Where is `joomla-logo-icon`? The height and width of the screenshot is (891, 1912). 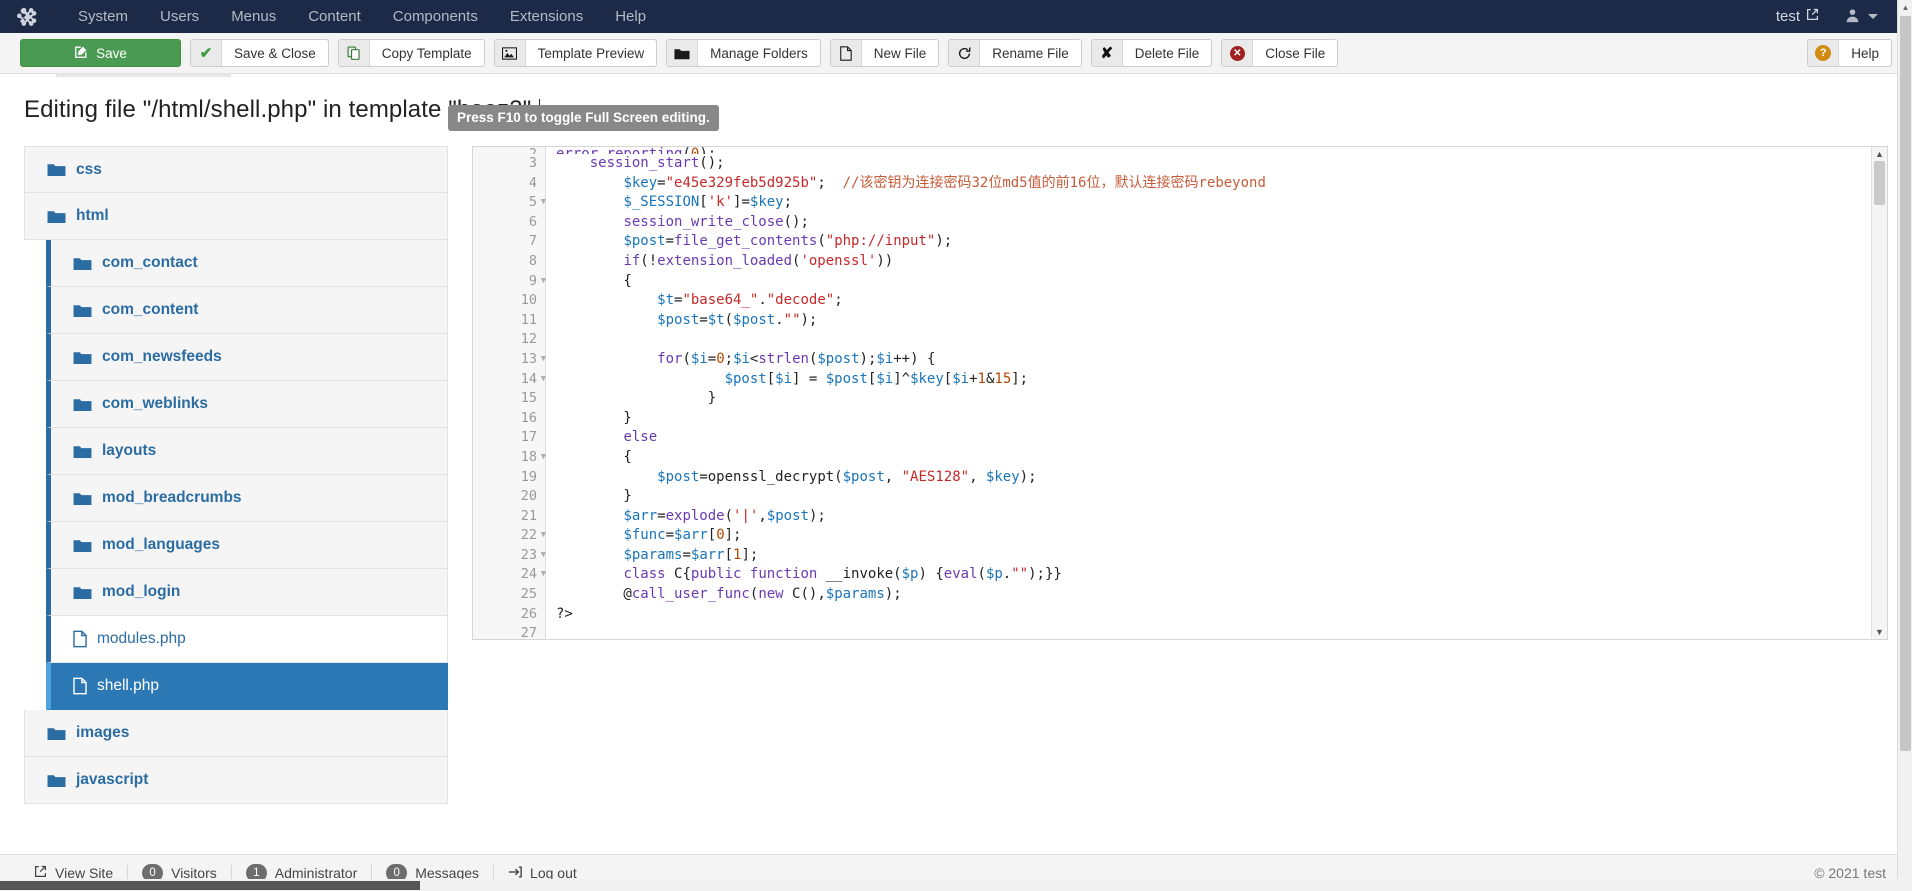
joomla-logo-icon is located at coordinates (27, 17).